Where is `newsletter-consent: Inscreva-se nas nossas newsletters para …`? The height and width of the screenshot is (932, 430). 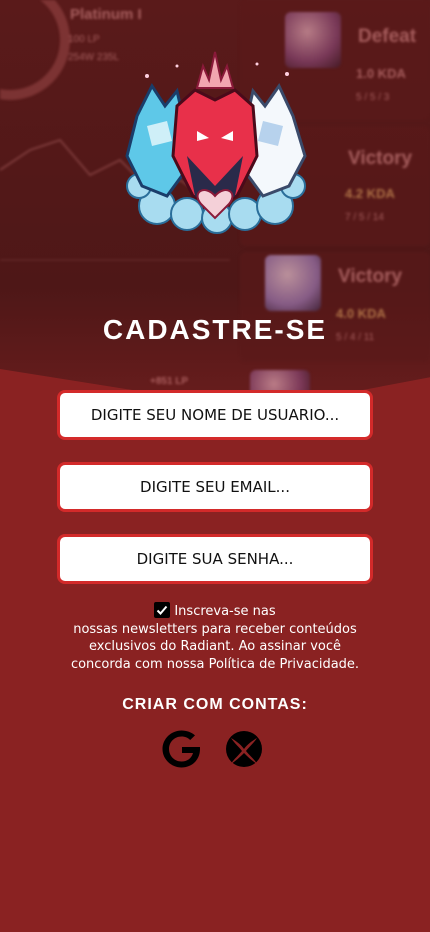
newsletter-consent: Inscreva-se nas nossas newsletters para … is located at coordinates (215, 637).